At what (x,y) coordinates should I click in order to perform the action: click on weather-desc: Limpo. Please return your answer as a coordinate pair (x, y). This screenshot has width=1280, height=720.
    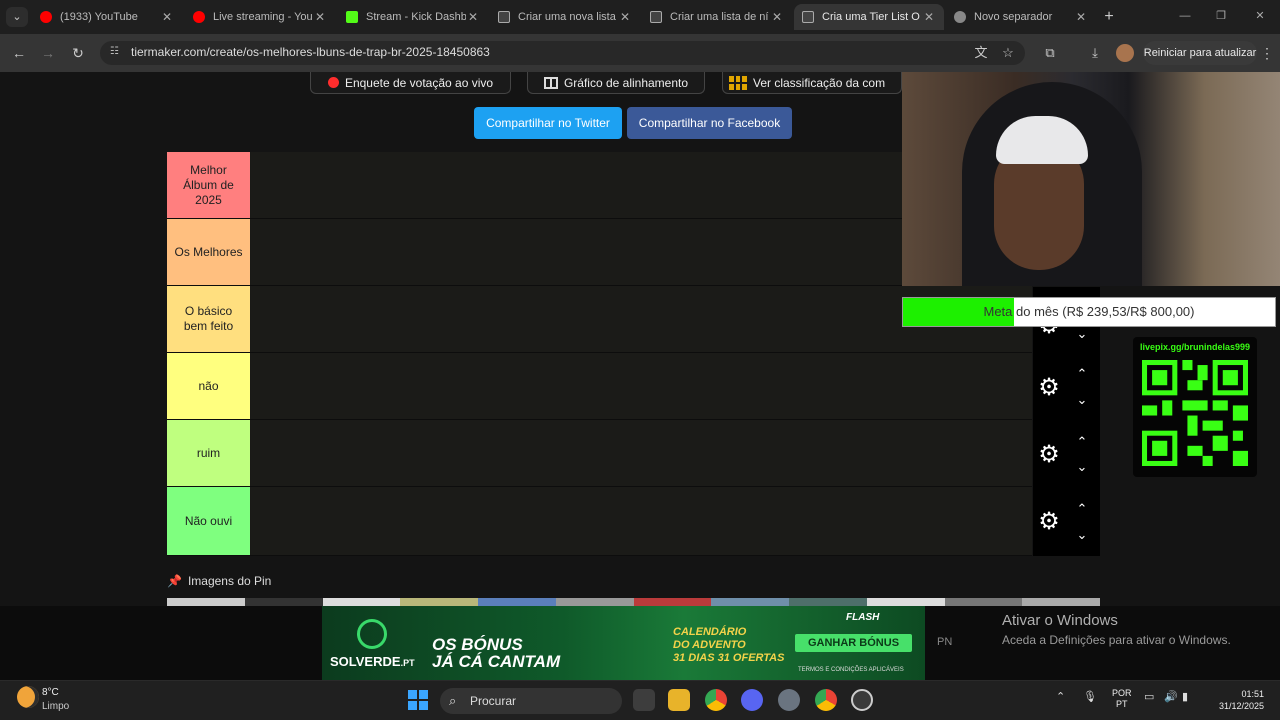
    Looking at the image, I should click on (55, 706).